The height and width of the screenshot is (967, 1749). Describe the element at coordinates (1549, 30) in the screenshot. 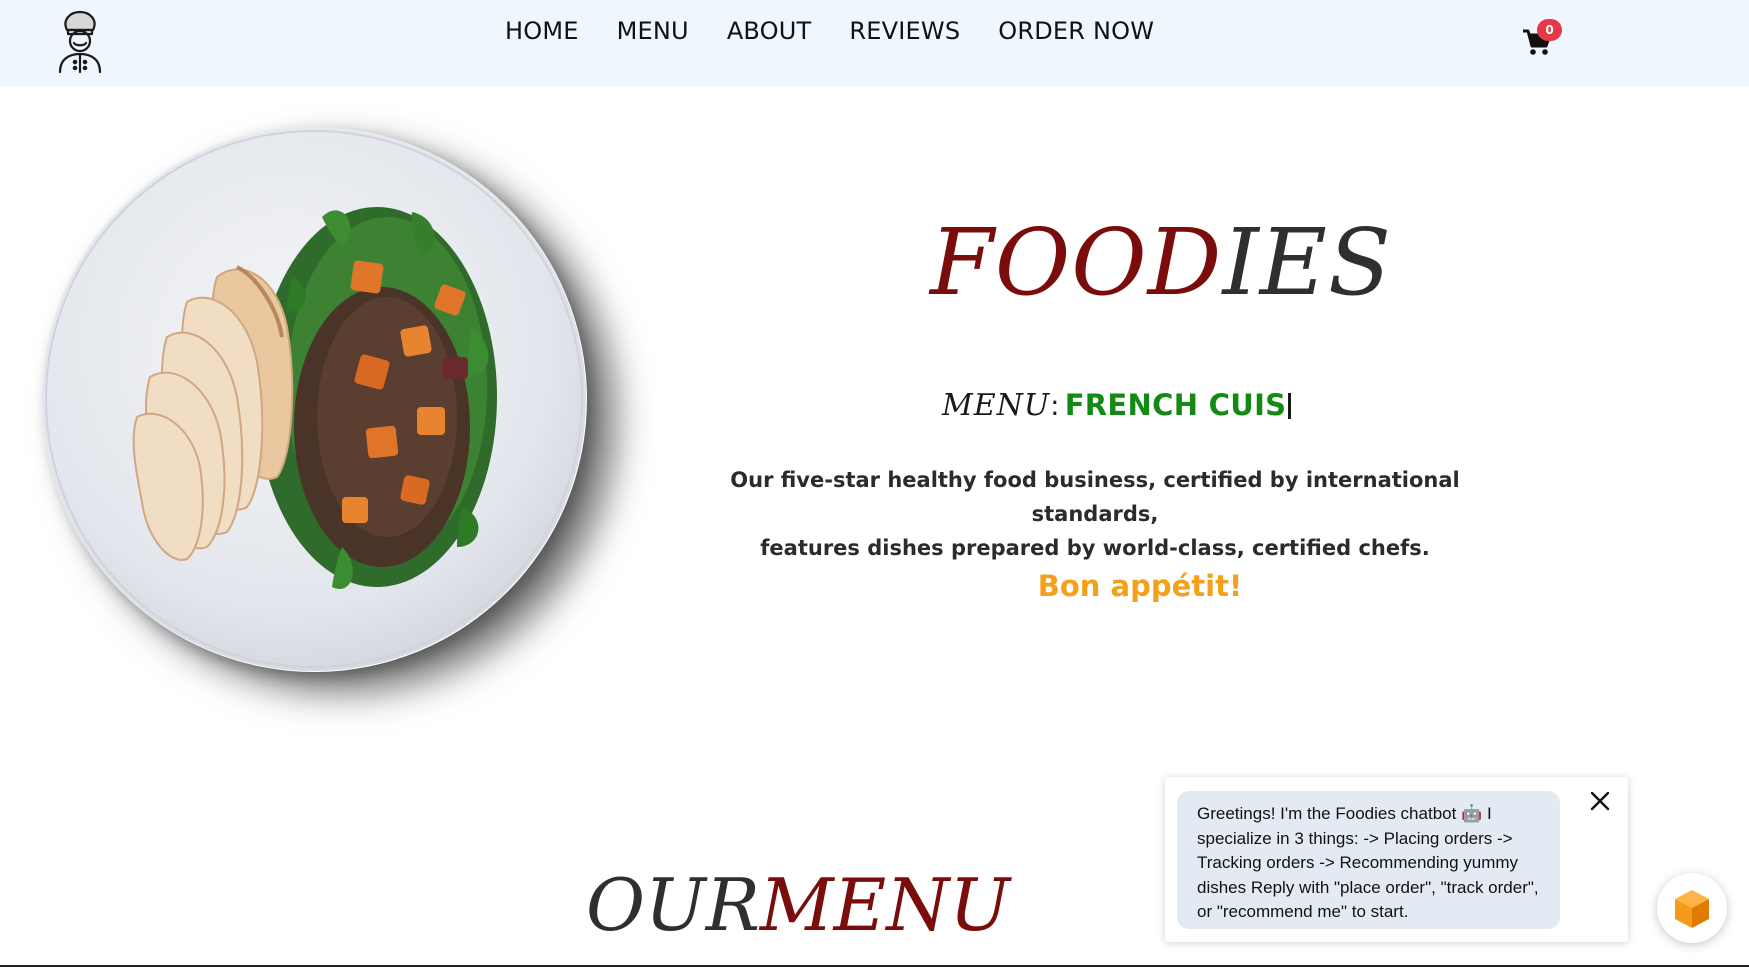

I see `cart-count-badge: 0` at that location.